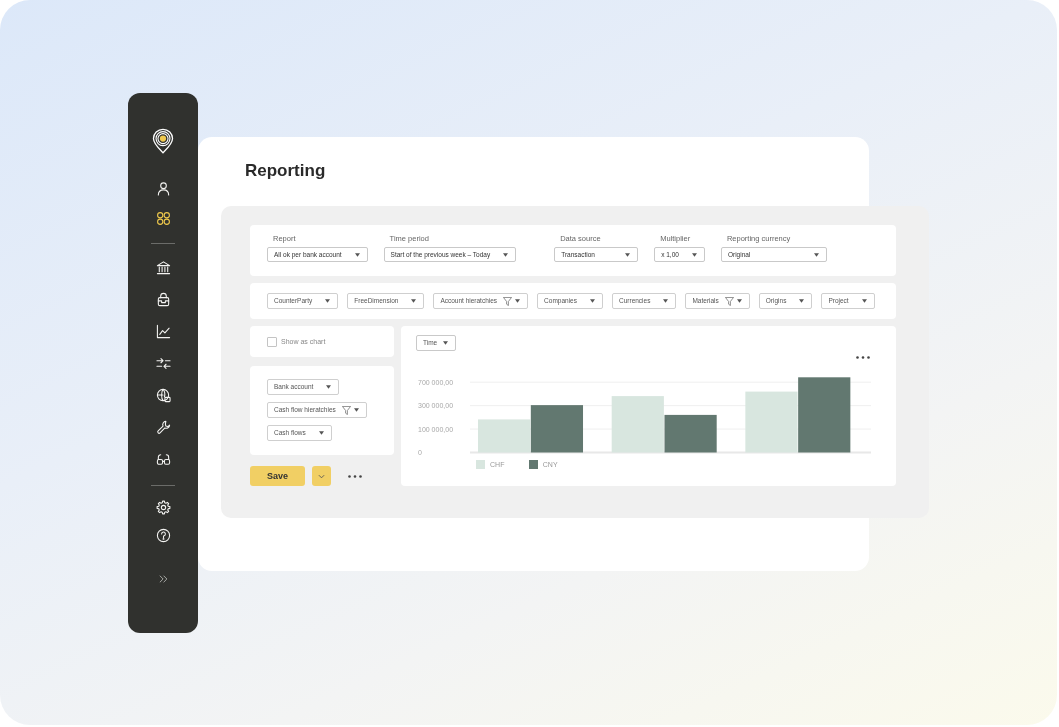  Describe the element at coordinates (272, 341) in the screenshot. I see `checkbox` at that location.